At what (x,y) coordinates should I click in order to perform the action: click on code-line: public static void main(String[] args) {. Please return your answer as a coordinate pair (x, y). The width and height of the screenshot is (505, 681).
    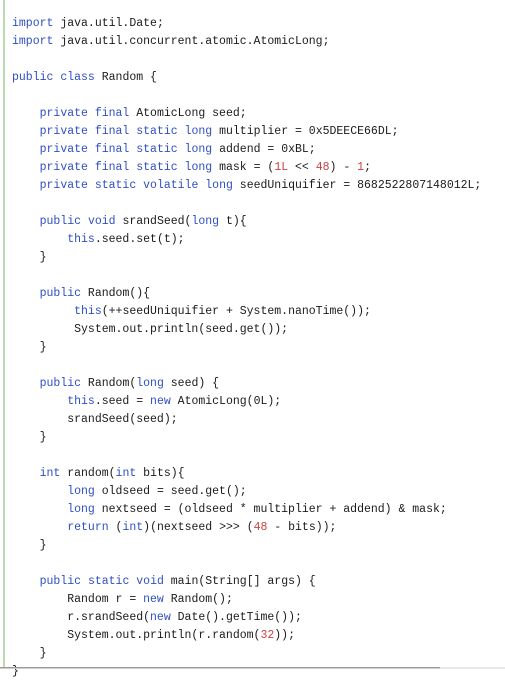
    Looking at the image, I should click on (252, 582).